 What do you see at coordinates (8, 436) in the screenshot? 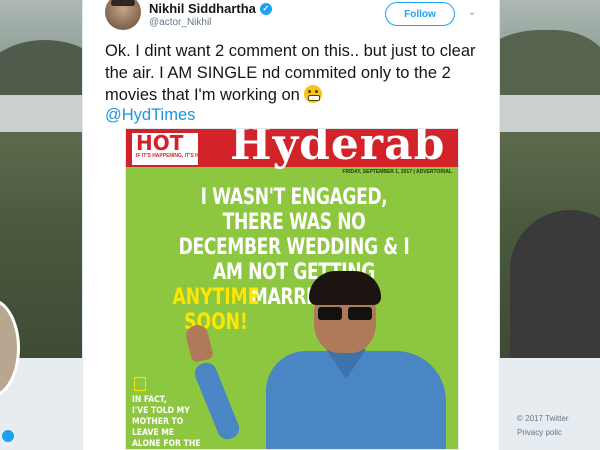
I see `background-verified-icon` at bounding box center [8, 436].